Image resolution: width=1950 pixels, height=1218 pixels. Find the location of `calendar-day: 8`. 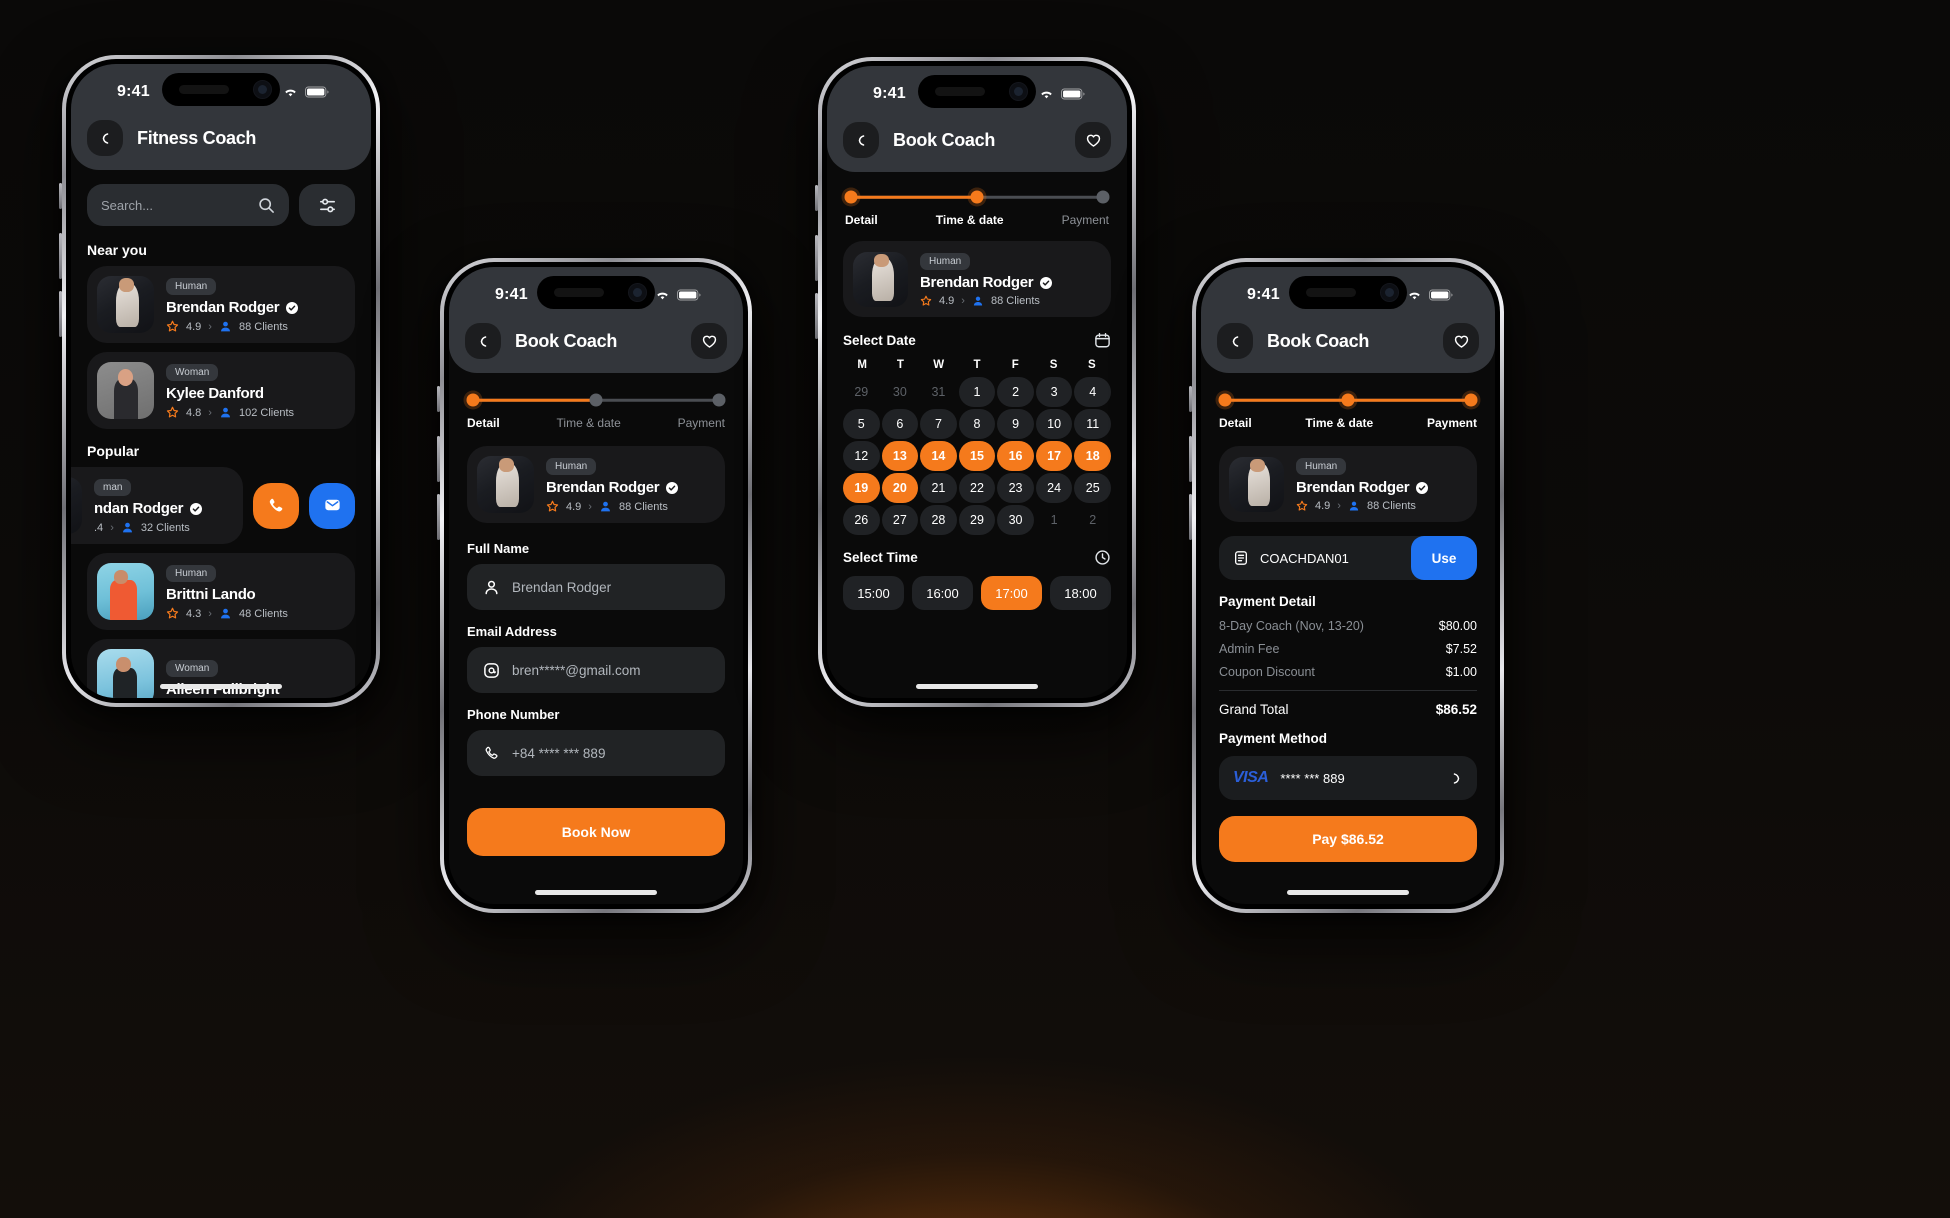

calendar-day: 8 is located at coordinates (977, 424).